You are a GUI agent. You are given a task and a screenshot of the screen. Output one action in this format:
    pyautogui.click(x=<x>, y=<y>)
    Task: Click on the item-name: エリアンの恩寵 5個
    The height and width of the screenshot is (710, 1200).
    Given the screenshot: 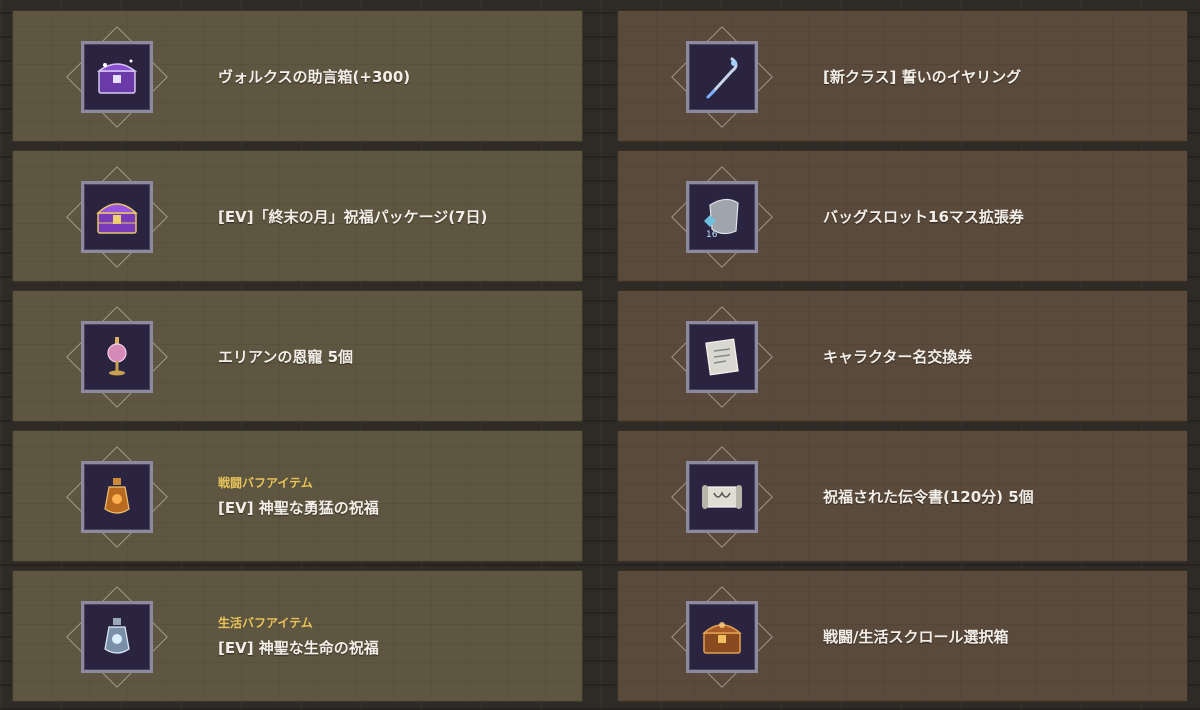 What is the action you would take?
    pyautogui.click(x=286, y=356)
    